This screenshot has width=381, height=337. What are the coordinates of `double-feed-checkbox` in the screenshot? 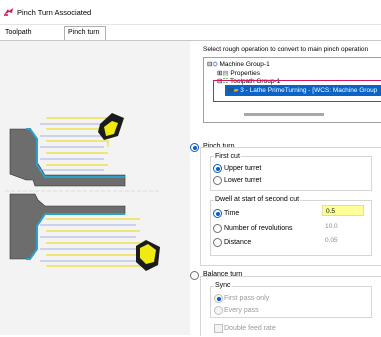 It's located at (218, 328).